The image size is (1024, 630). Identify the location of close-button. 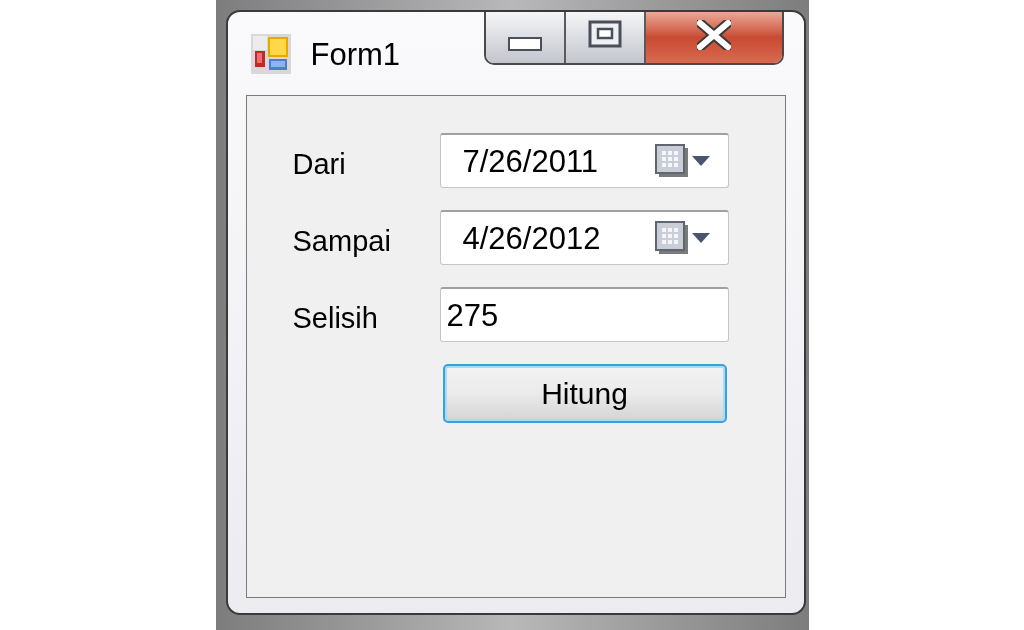
(713, 37).